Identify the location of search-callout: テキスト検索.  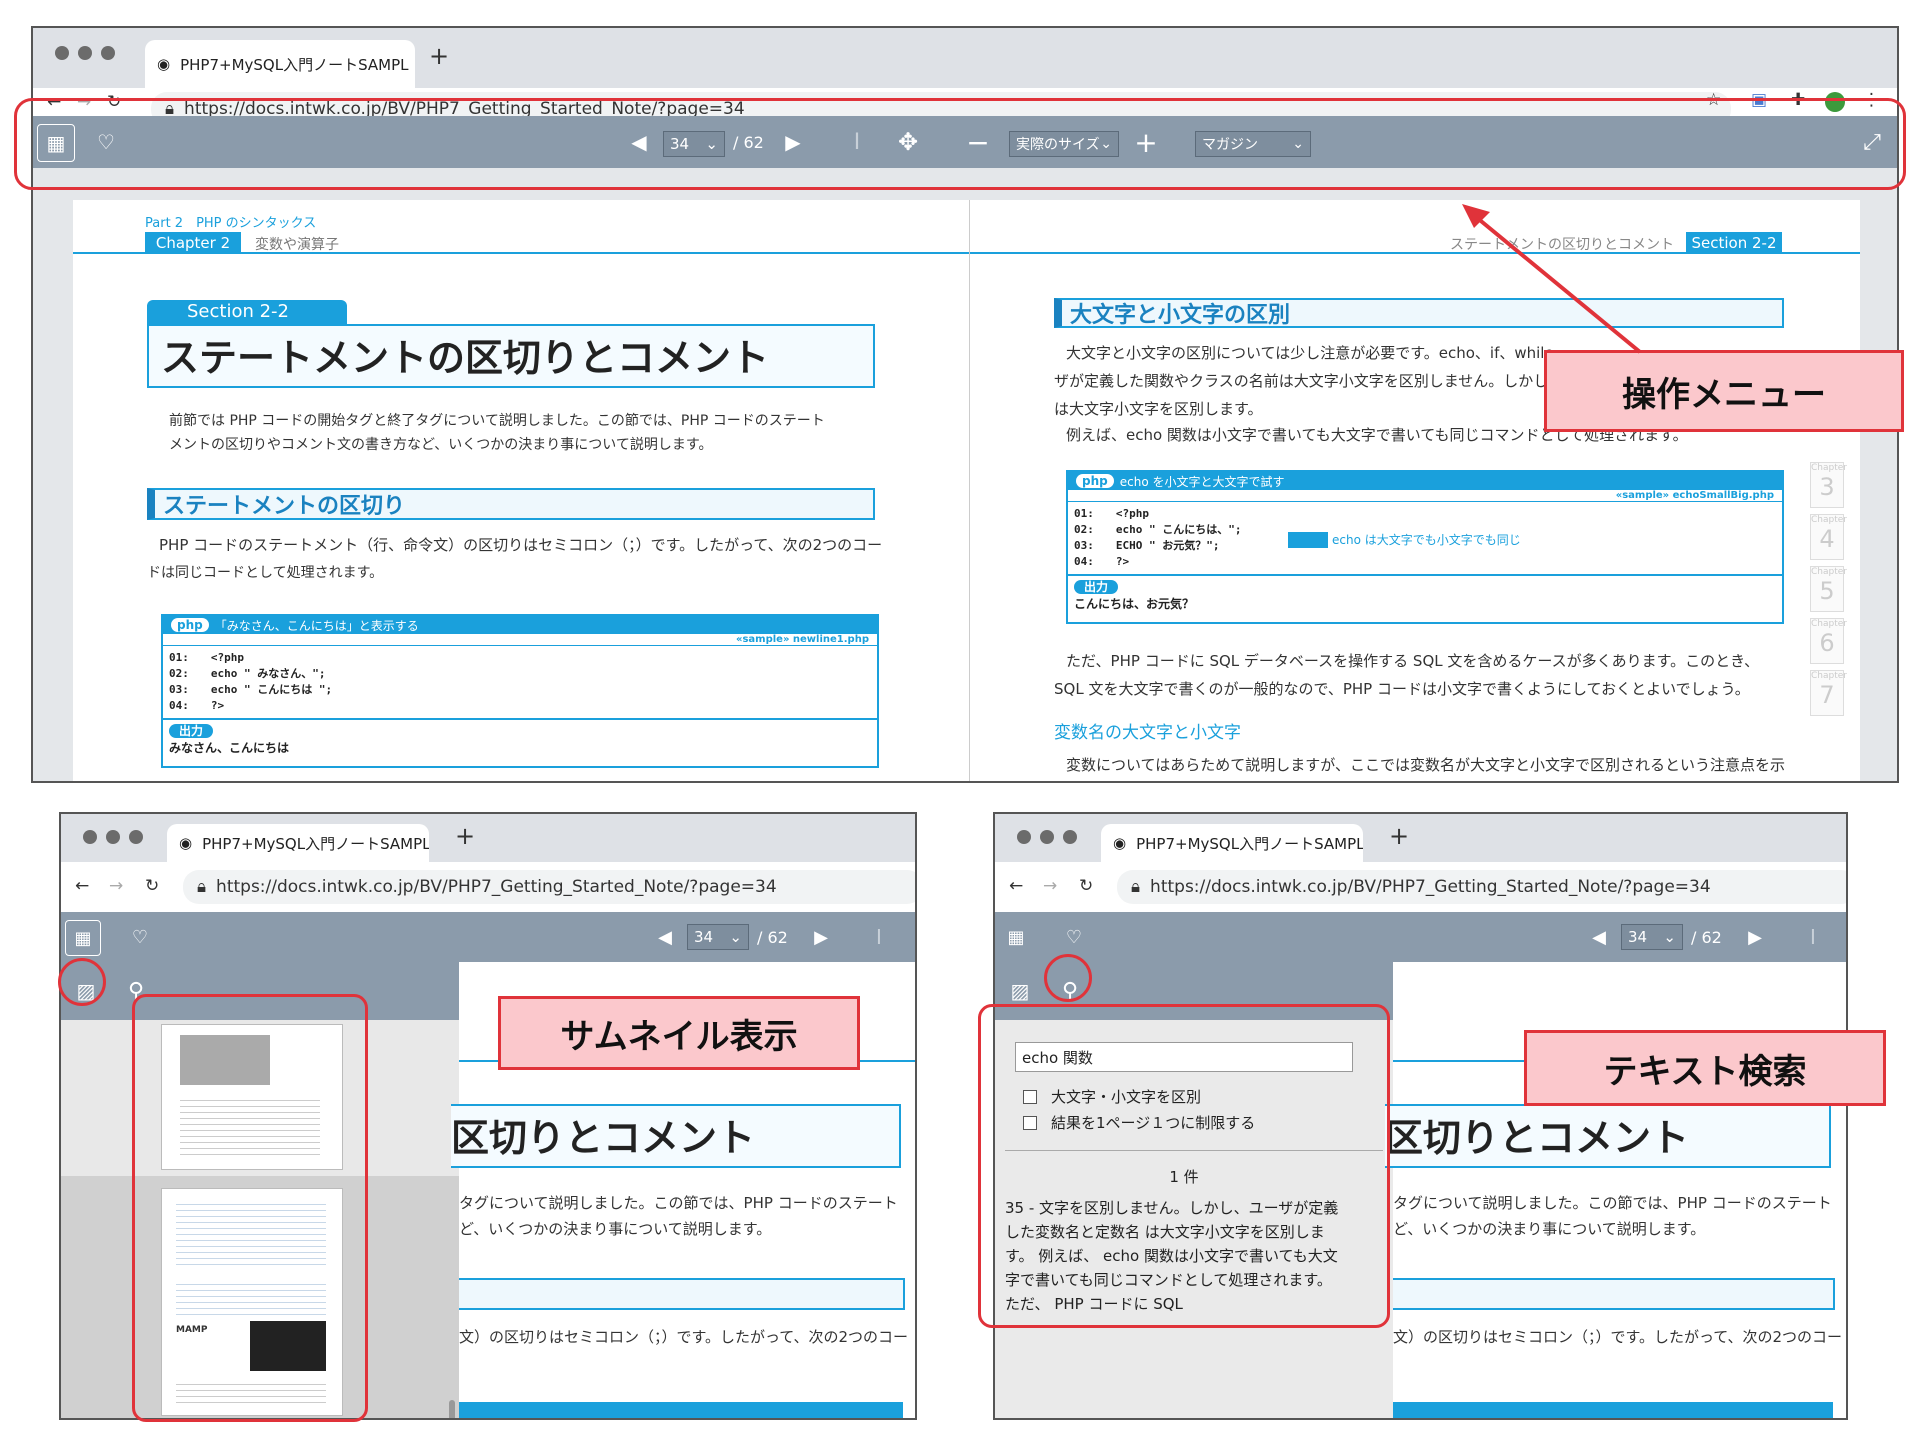
(1705, 1068).